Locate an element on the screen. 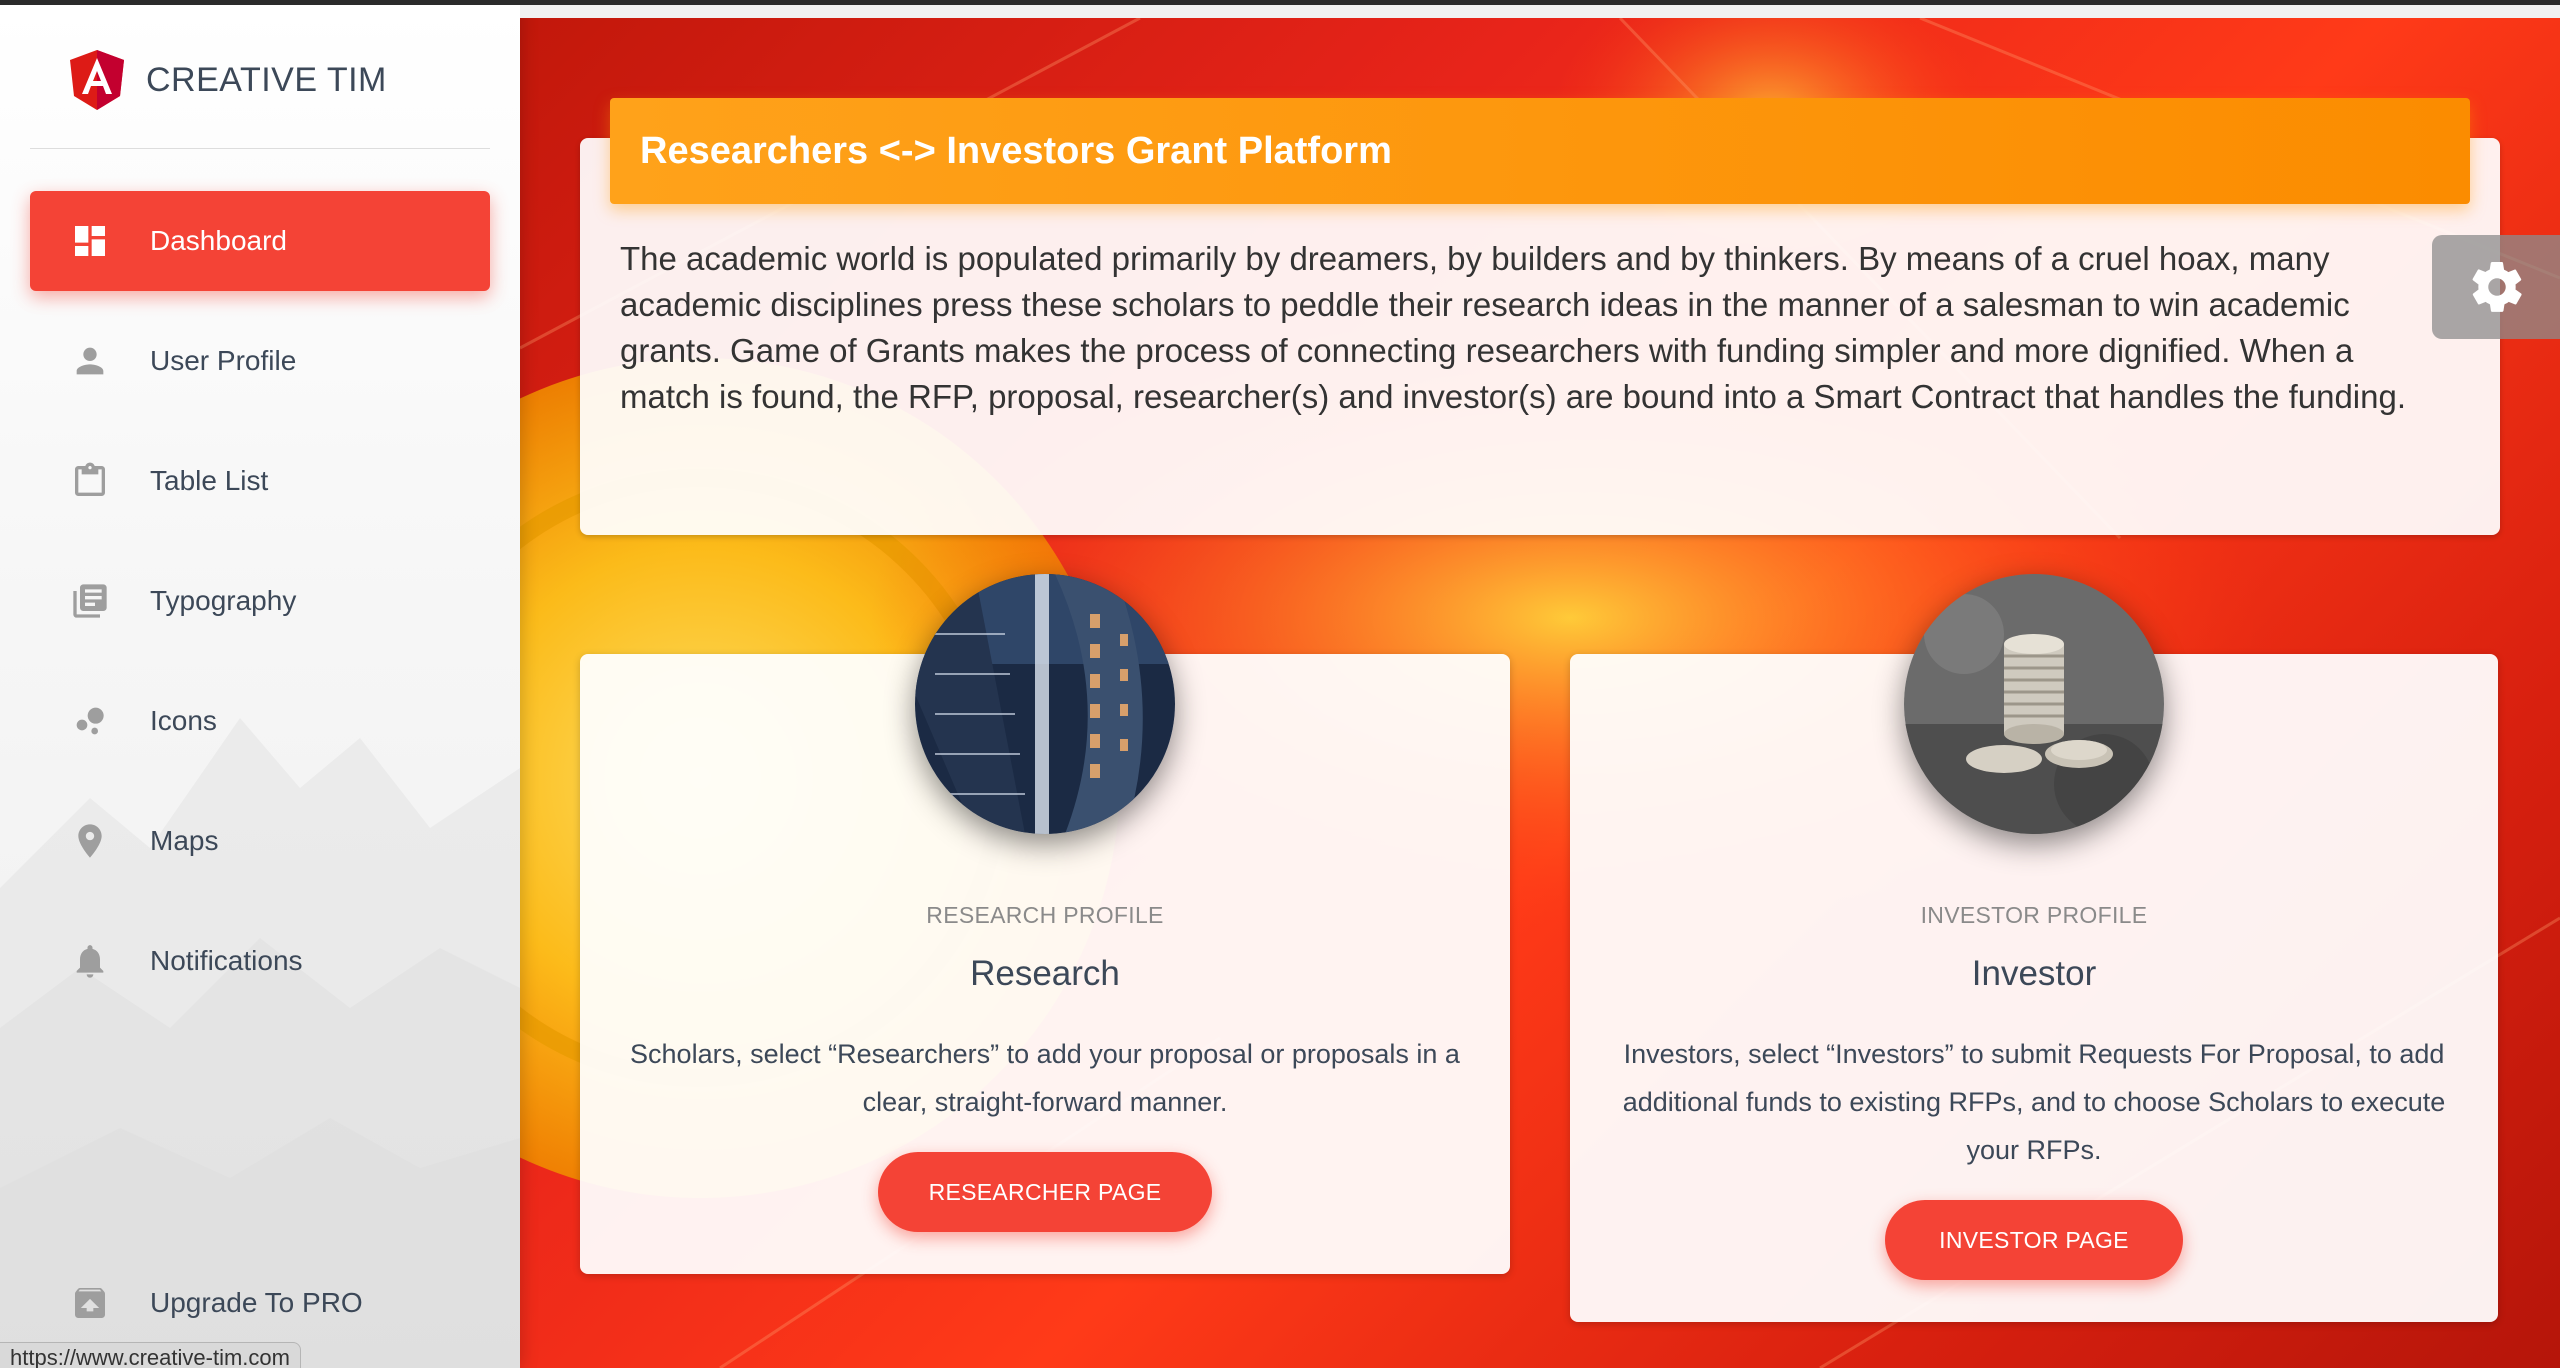 This screenshot has width=2560, height=1368. sidebar-item-label: User Profile is located at coordinates (223, 360).